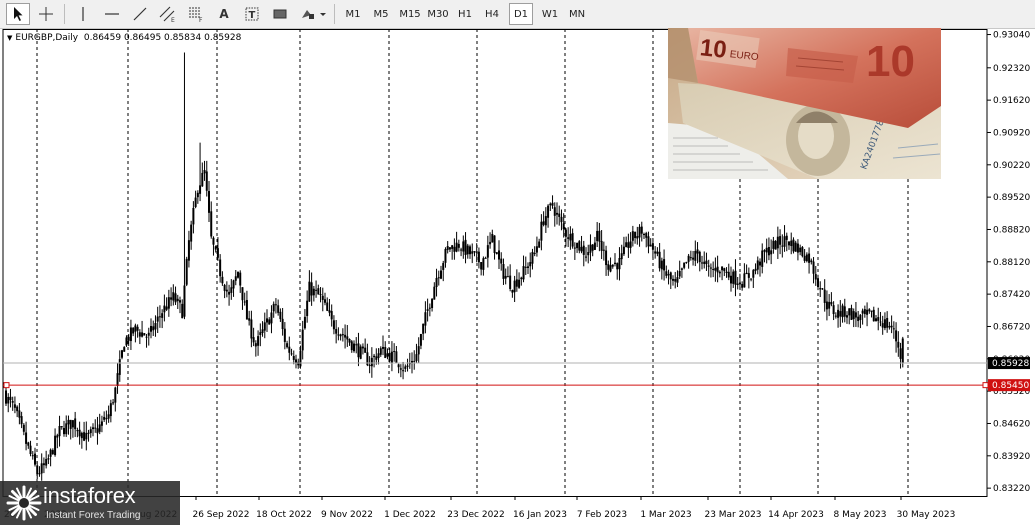 The image size is (1035, 525). Describe the element at coordinates (18, 14) in the screenshot. I see `cursor-icon` at that location.